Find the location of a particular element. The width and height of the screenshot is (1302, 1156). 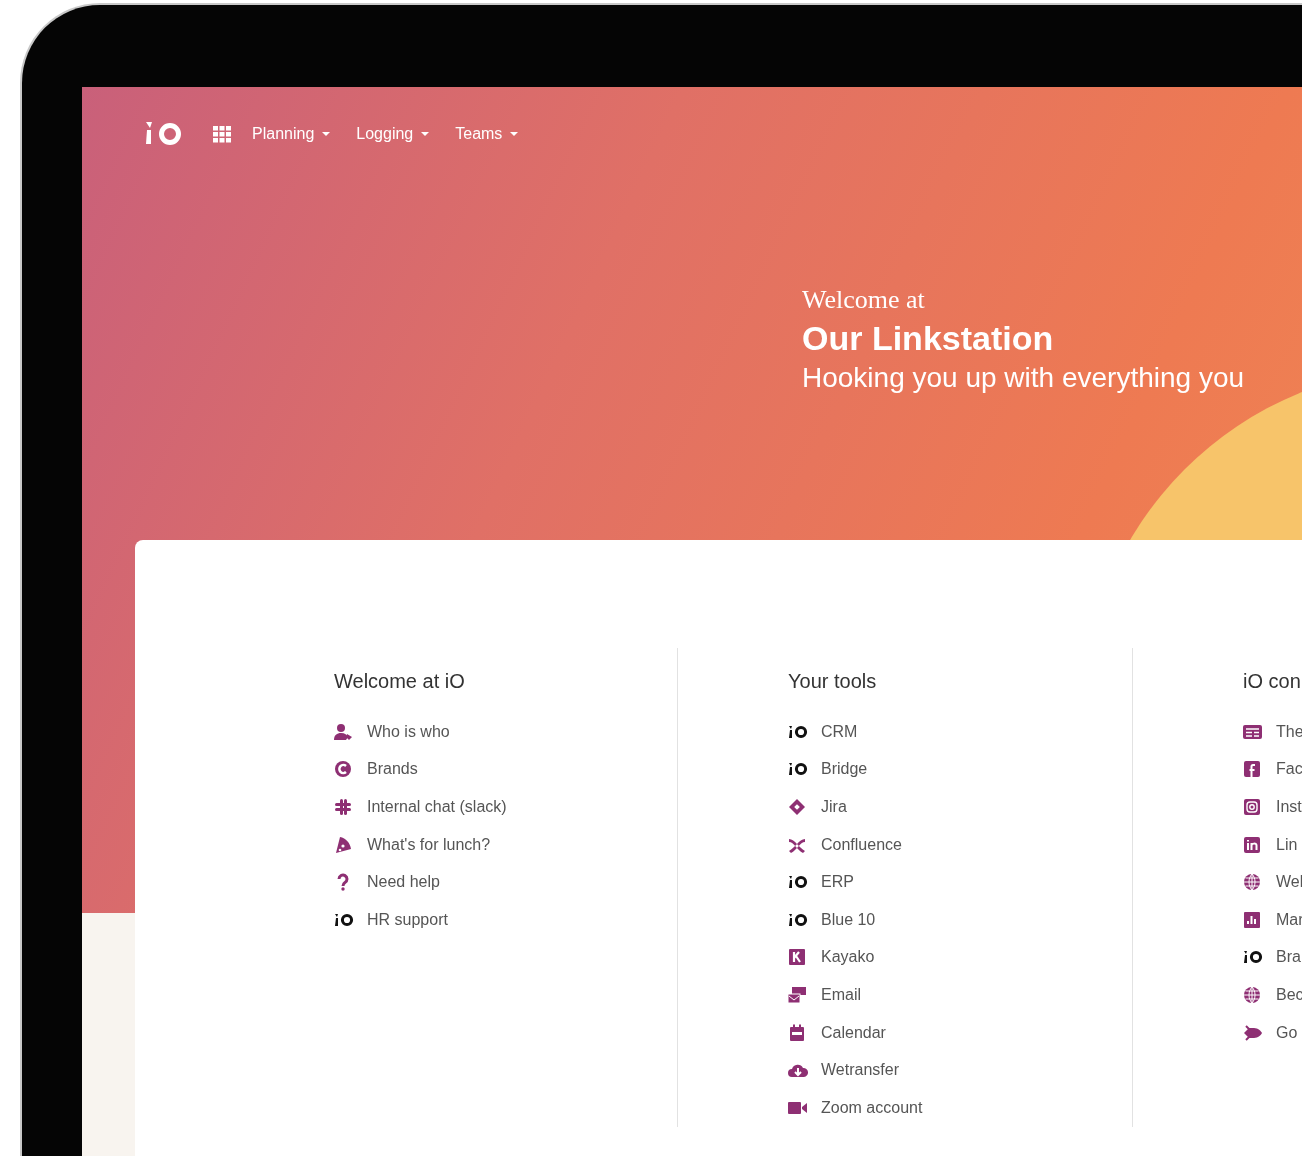

link-item: Wetransfer is located at coordinates (960, 1070).